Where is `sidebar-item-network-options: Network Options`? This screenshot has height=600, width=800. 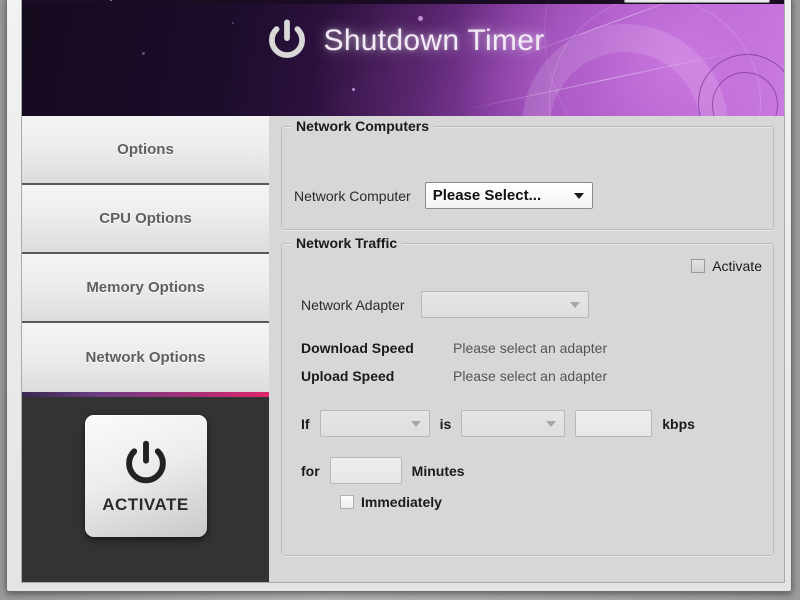
sidebar-item-network-options: Network Options is located at coordinates (145, 357).